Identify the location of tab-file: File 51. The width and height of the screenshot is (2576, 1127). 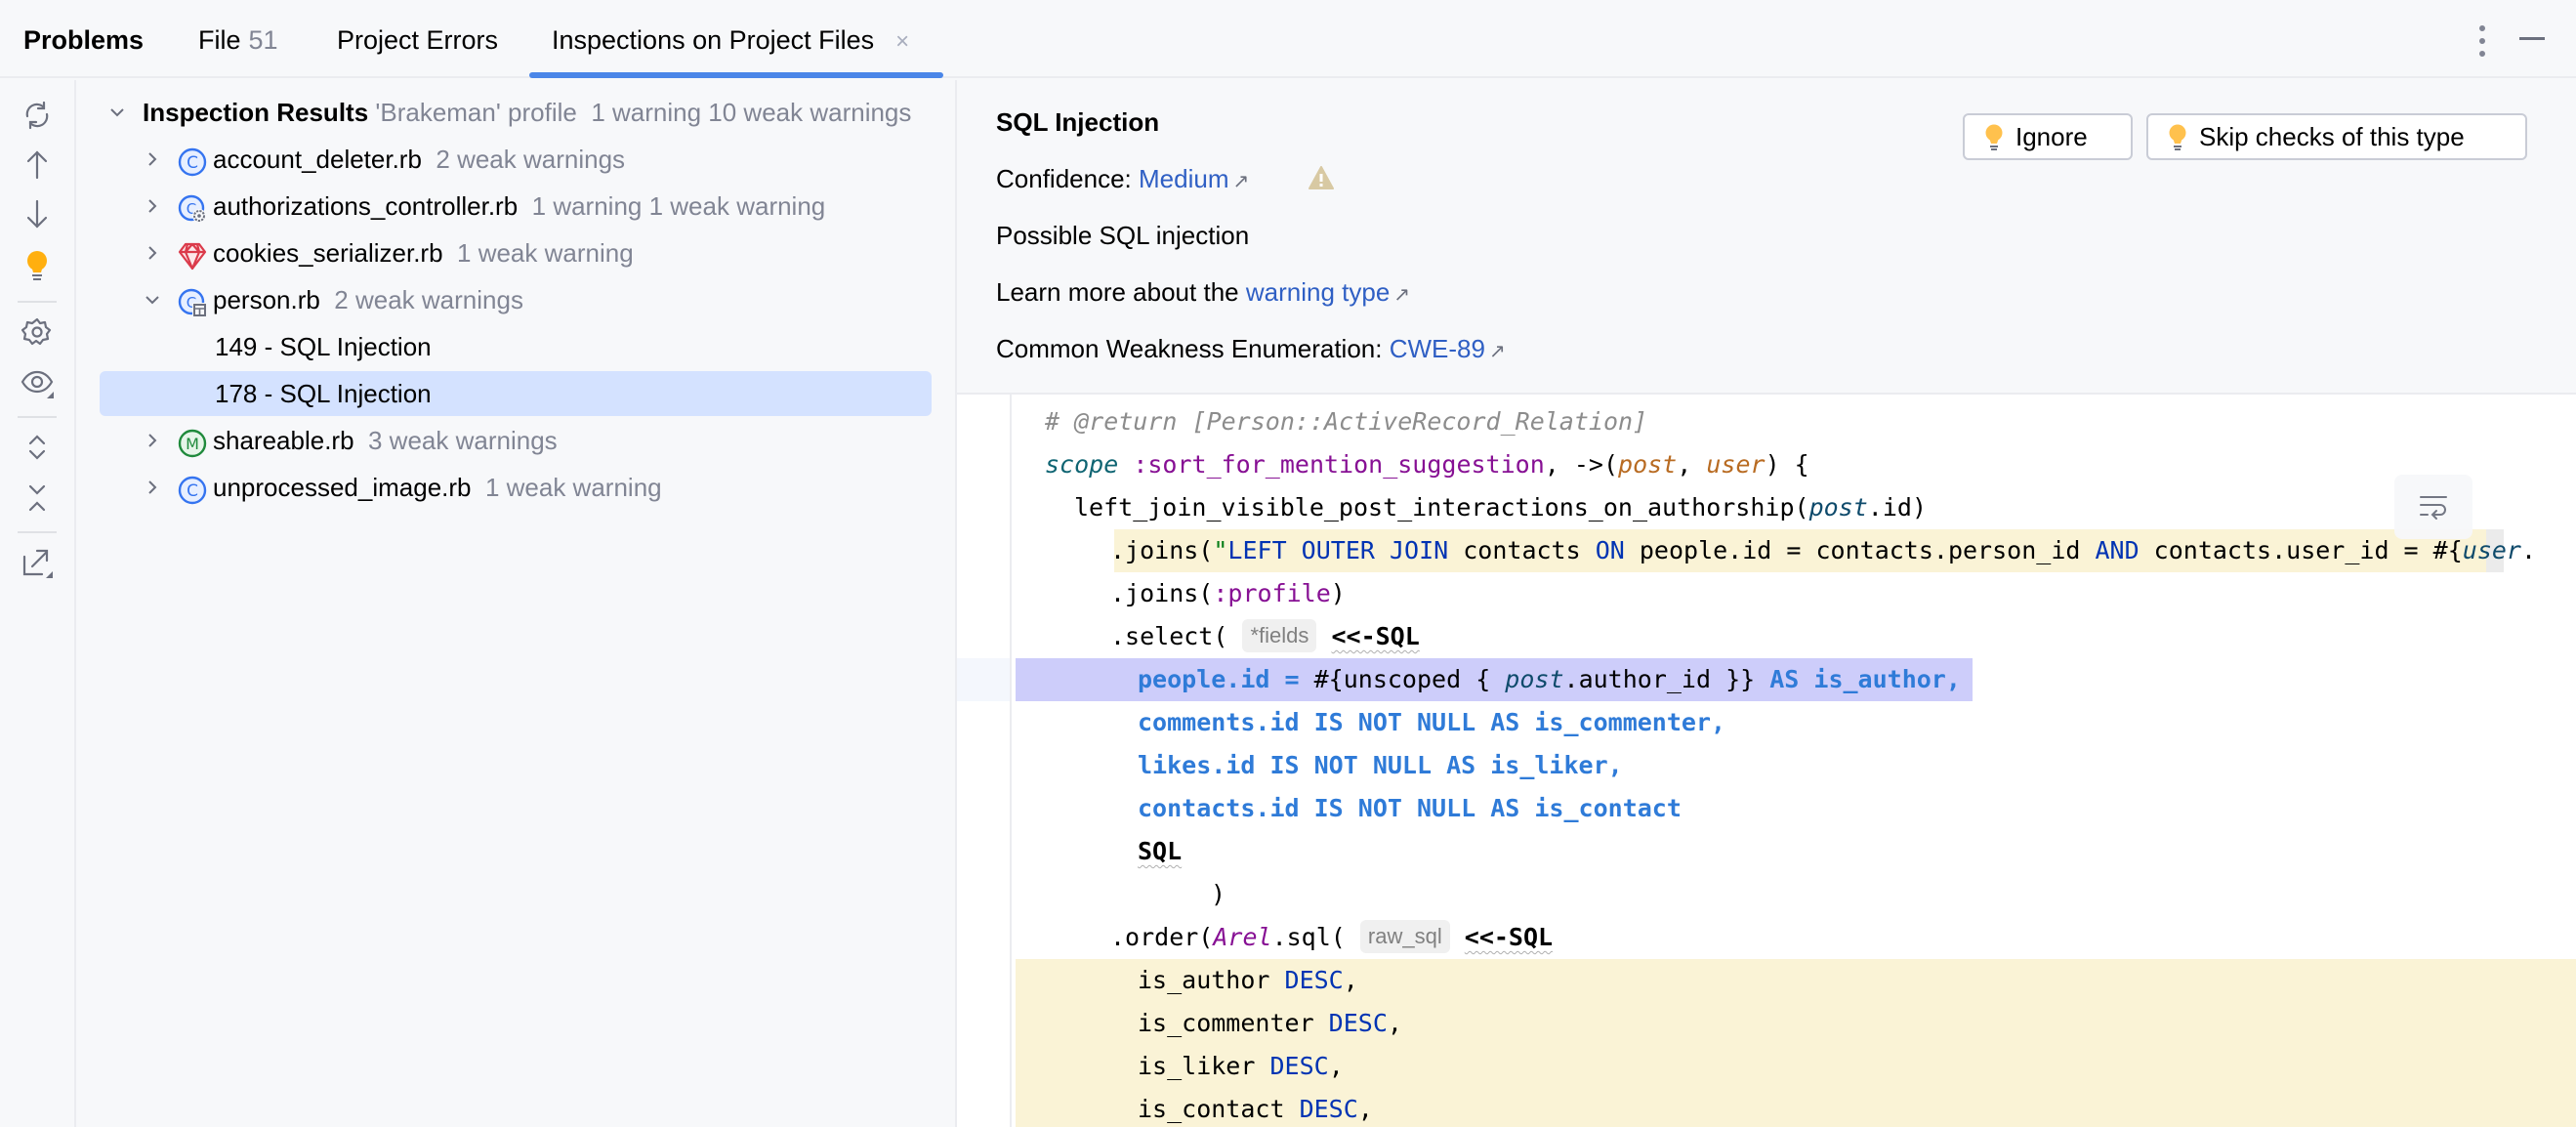
(238, 40).